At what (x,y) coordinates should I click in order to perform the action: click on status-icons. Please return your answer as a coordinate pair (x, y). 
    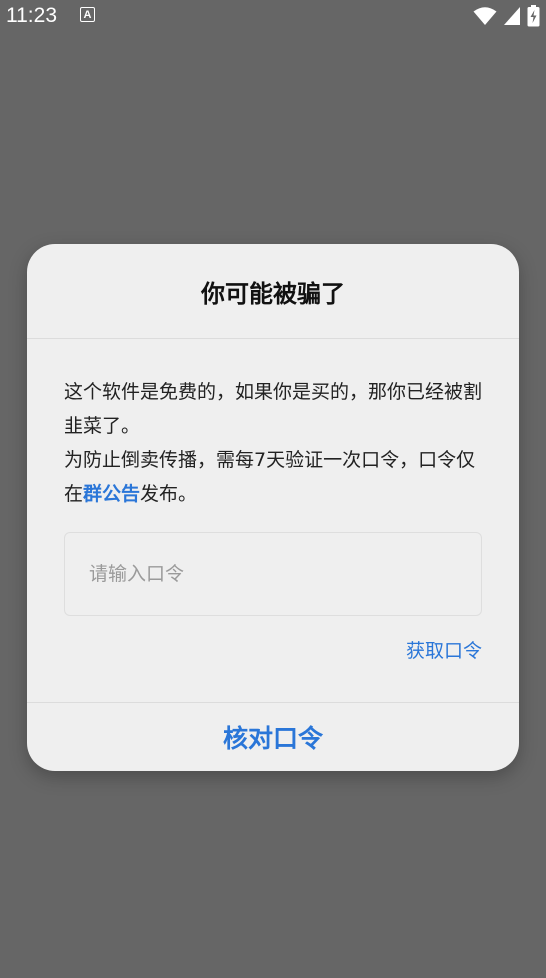
    Looking at the image, I should click on (506, 16).